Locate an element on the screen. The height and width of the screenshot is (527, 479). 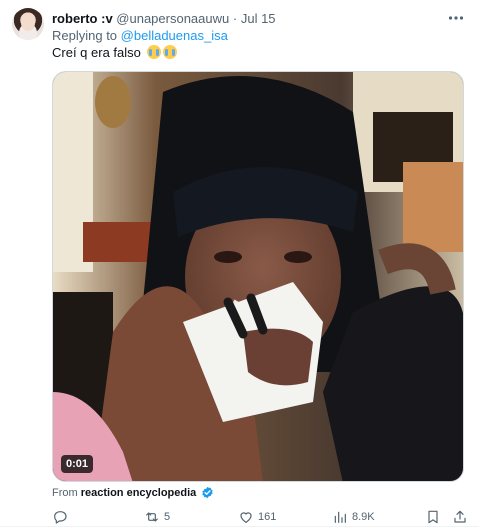
views-chart-icon is located at coordinates (340, 517).